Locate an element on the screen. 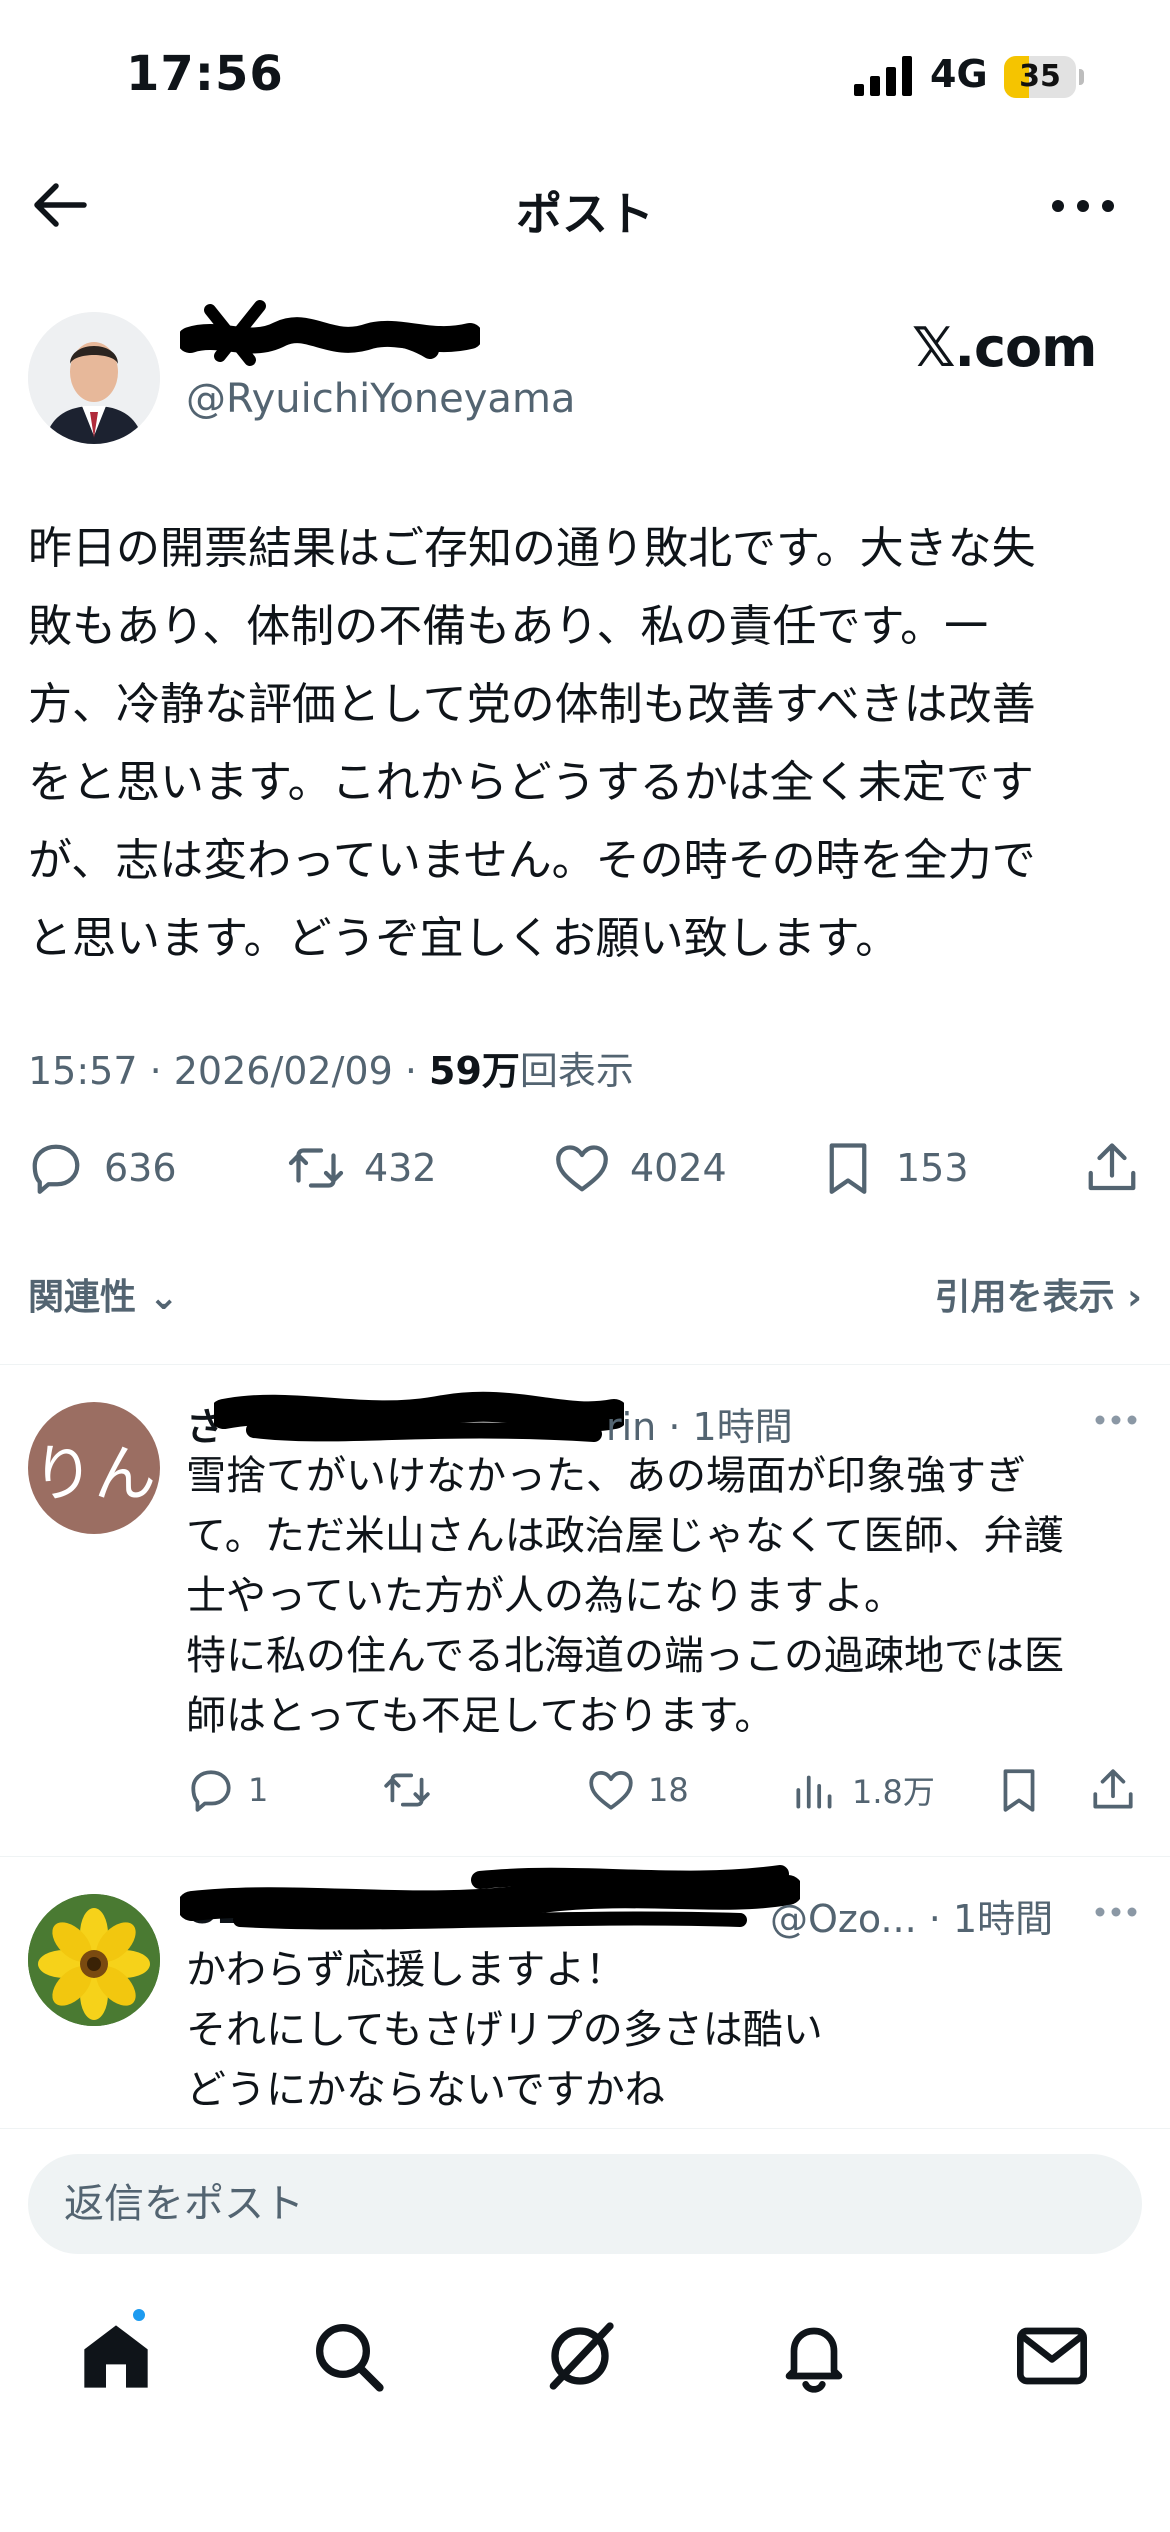 The width and height of the screenshot is (1170, 2532). reply-bookmark-button is located at coordinates (1025, 1790).